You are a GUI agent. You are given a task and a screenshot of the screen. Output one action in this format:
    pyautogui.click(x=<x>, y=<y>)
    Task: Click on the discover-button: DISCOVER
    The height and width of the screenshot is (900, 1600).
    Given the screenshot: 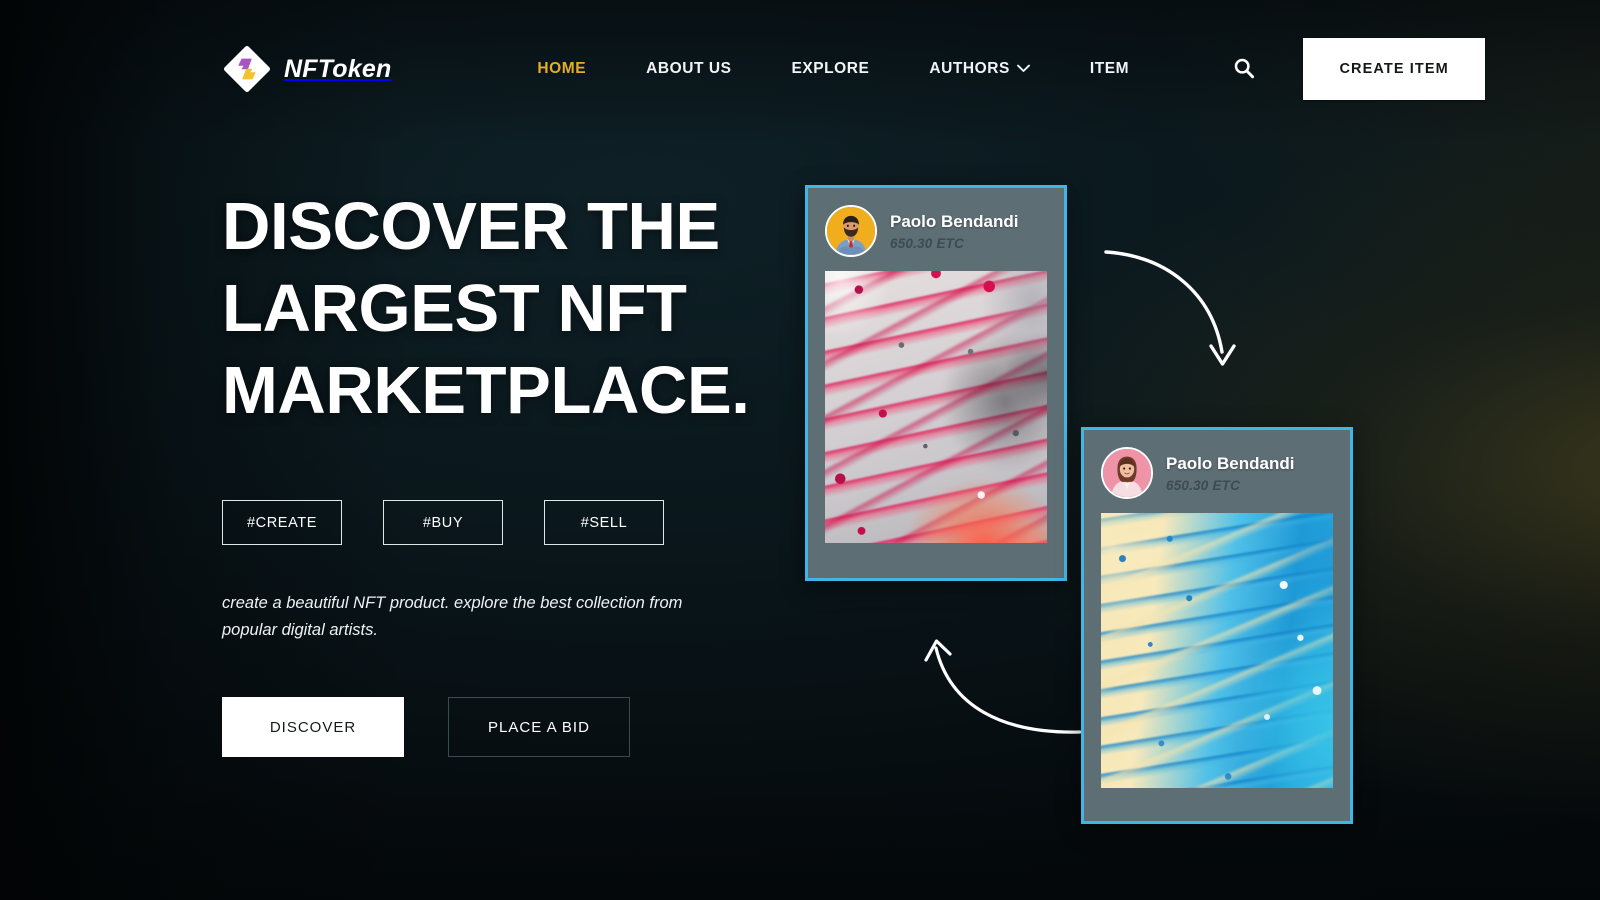 What is the action you would take?
    pyautogui.click(x=313, y=727)
    